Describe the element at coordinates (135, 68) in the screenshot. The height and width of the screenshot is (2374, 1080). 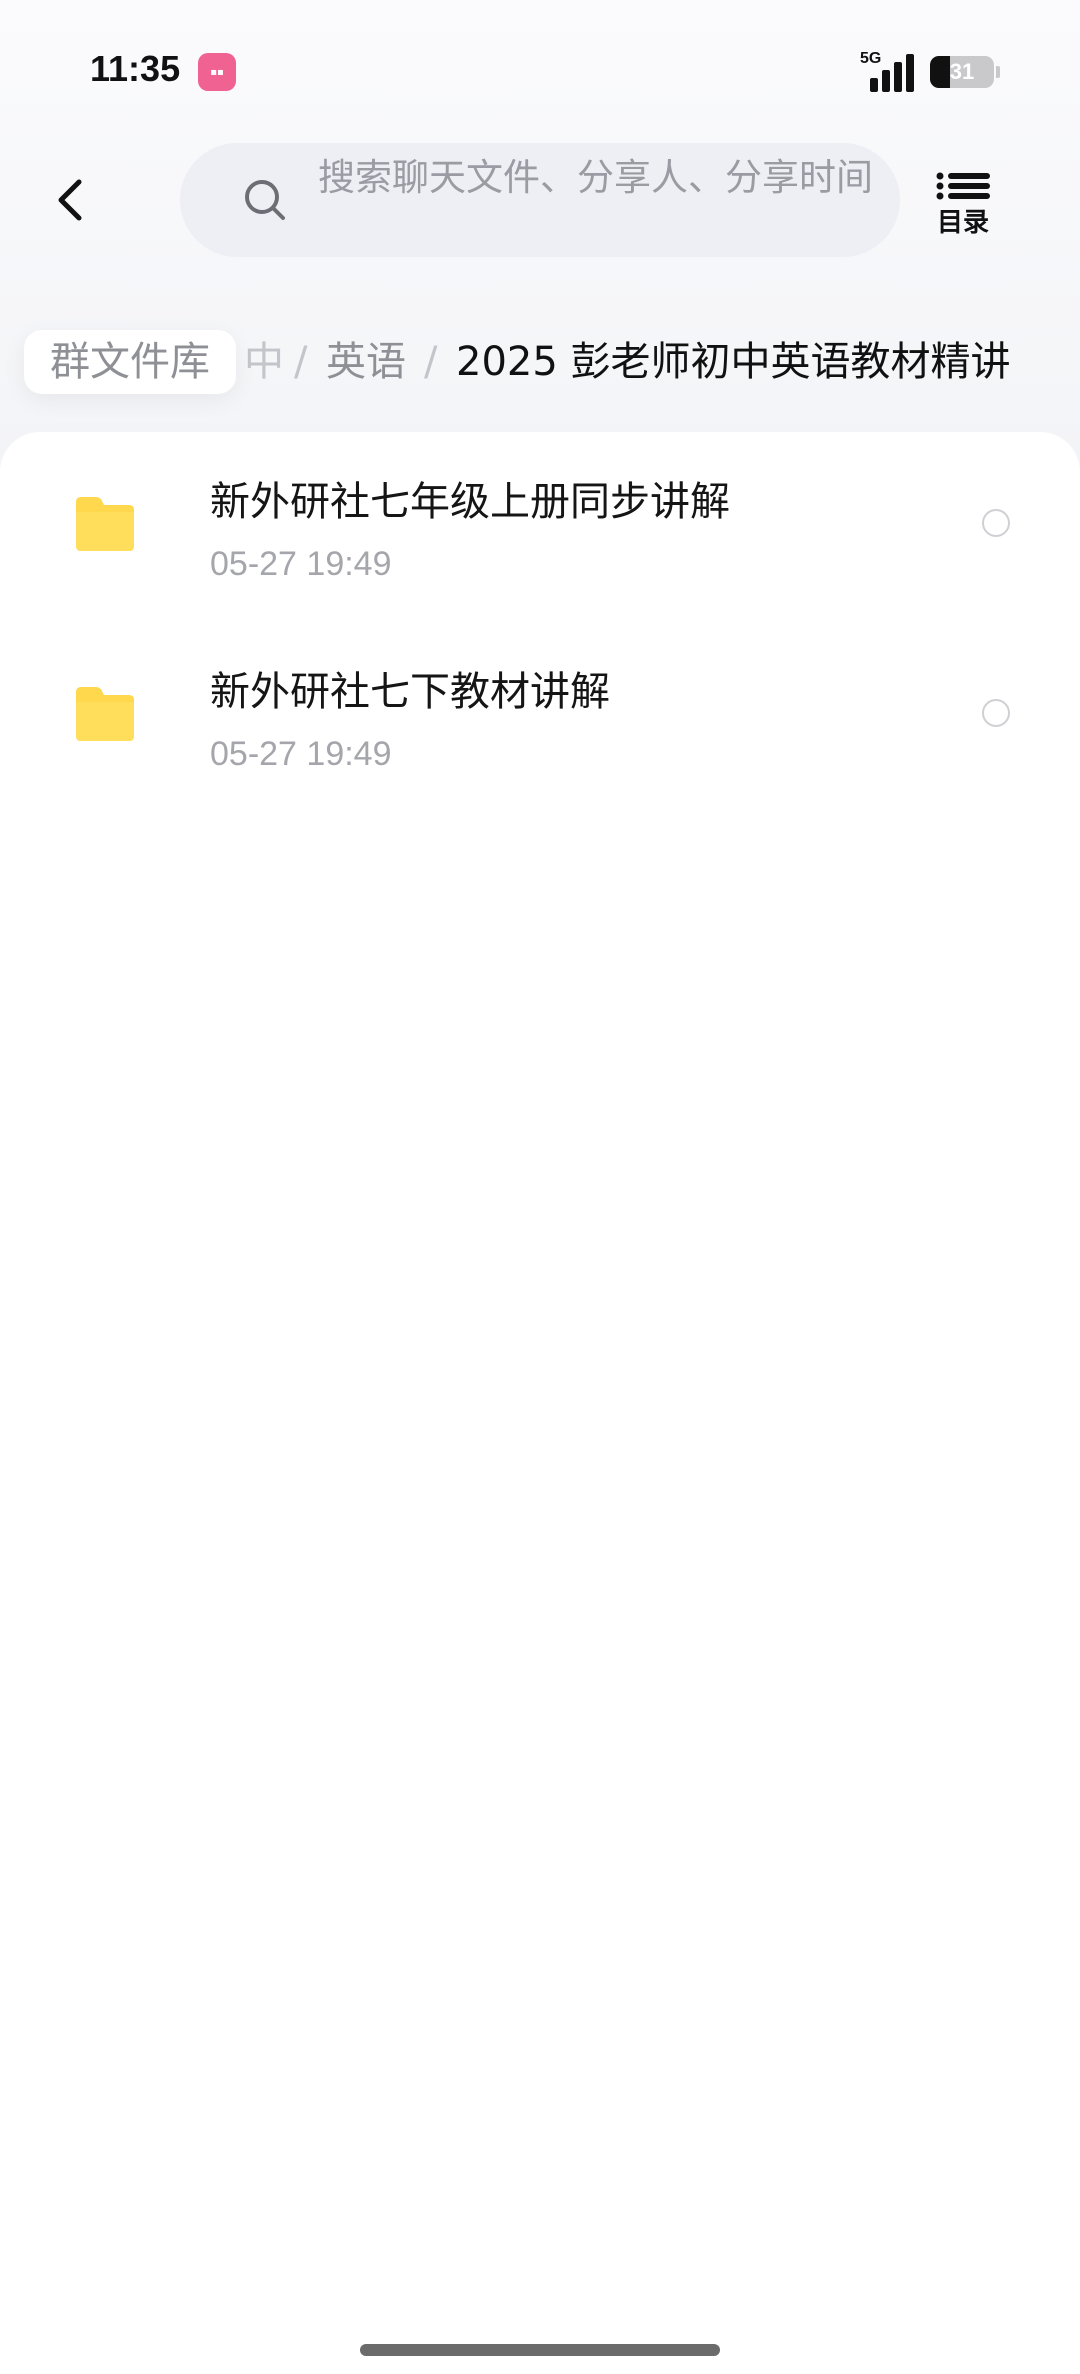
I see `status-time: 11:35` at that location.